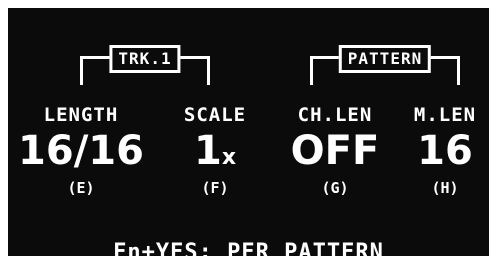 The image size is (497, 256). What do you see at coordinates (145, 59) in the screenshot?
I see `track-group-tag: TRK.1` at bounding box center [145, 59].